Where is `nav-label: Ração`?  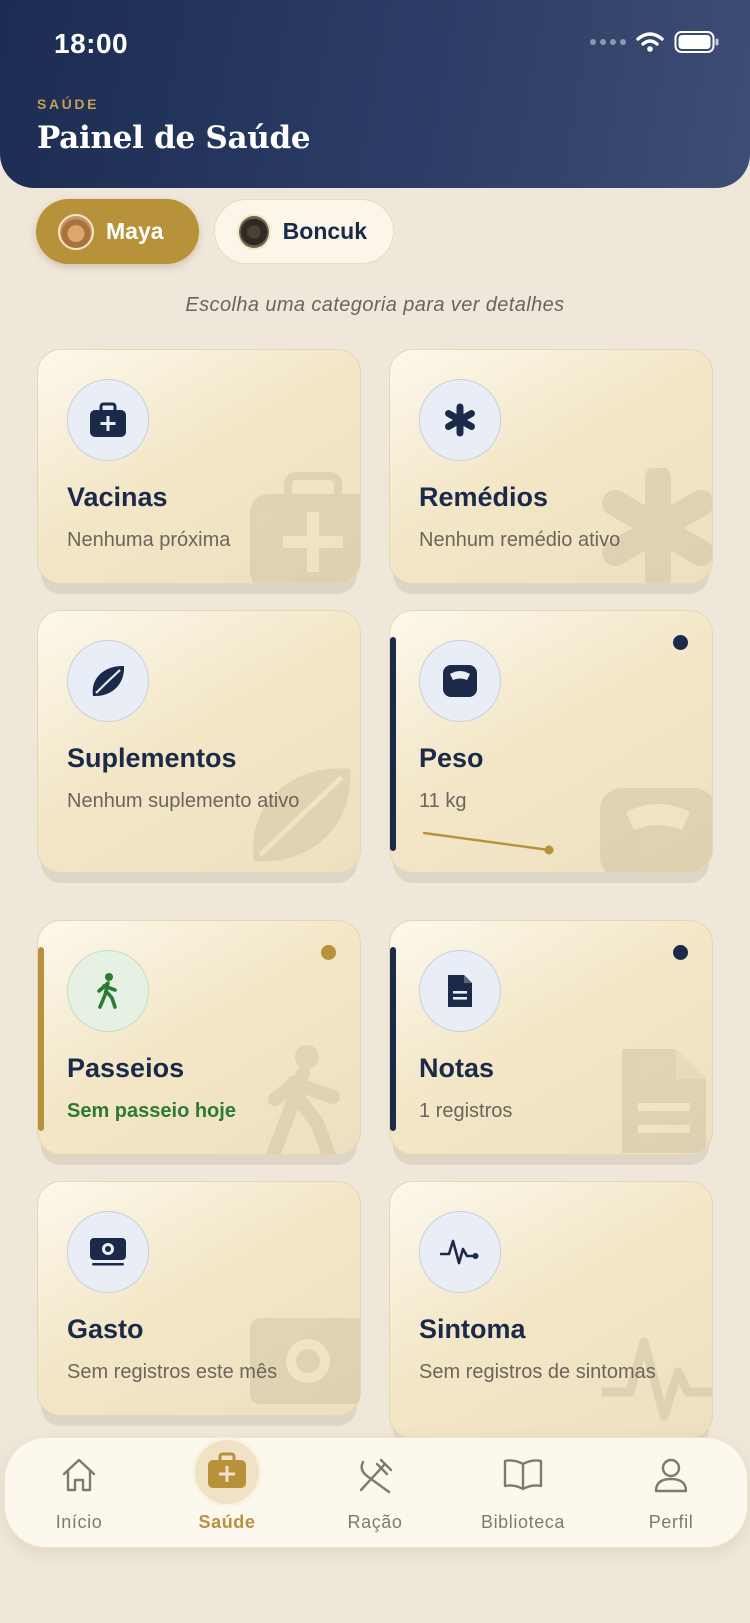 nav-label: Ração is located at coordinates (375, 1522).